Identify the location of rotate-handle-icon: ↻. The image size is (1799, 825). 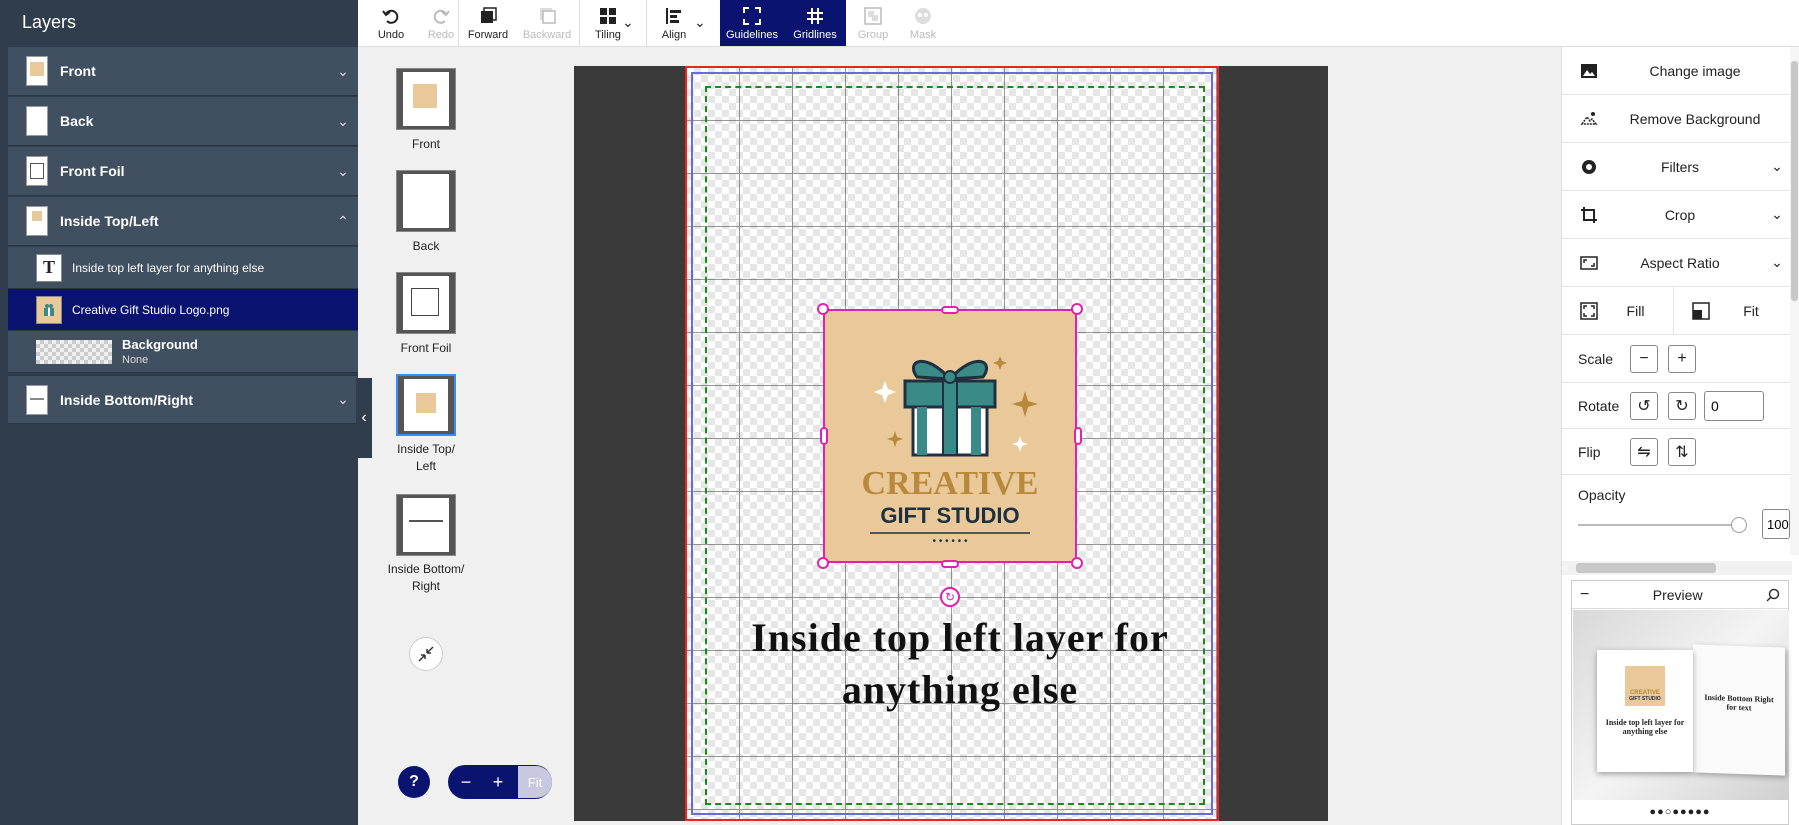
(950, 597).